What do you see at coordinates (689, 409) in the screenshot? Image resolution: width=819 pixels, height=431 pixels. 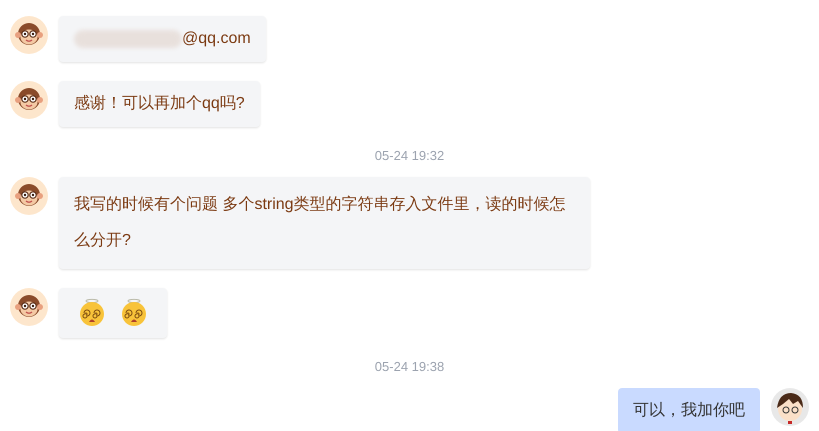 I see `message-bubble: 可以，我加你吧` at bounding box center [689, 409].